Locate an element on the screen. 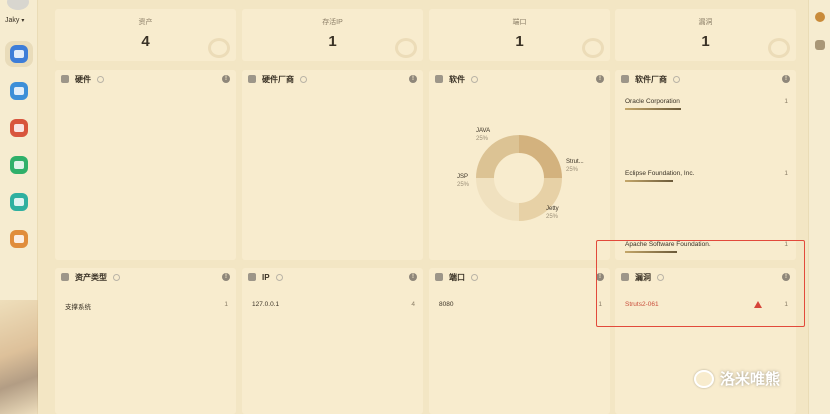 The width and height of the screenshot is (830, 414). nav-screen-icon is located at coordinates (19, 128).